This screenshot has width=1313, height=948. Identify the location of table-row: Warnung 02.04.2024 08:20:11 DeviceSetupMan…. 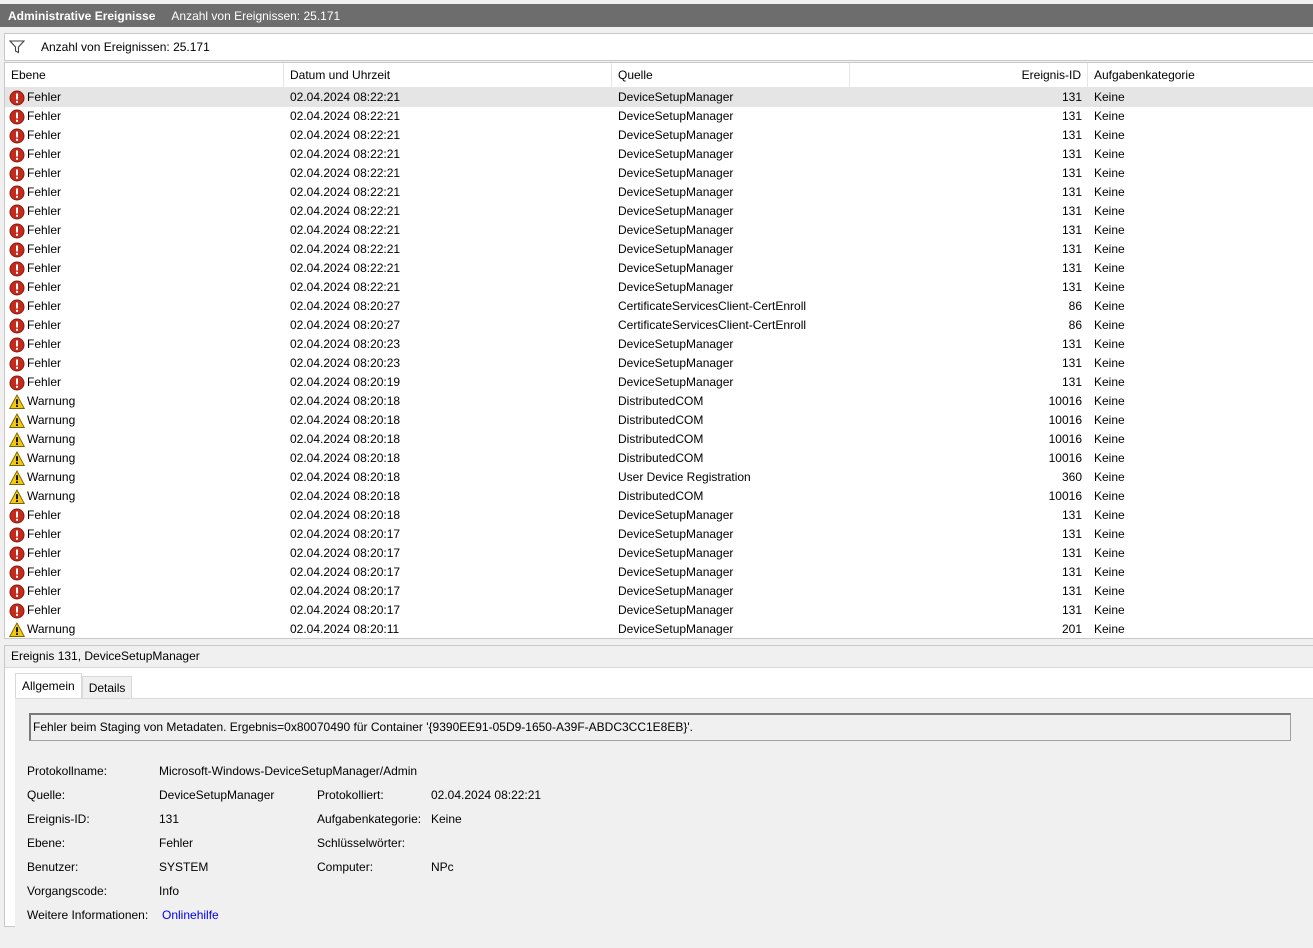
(659, 629).